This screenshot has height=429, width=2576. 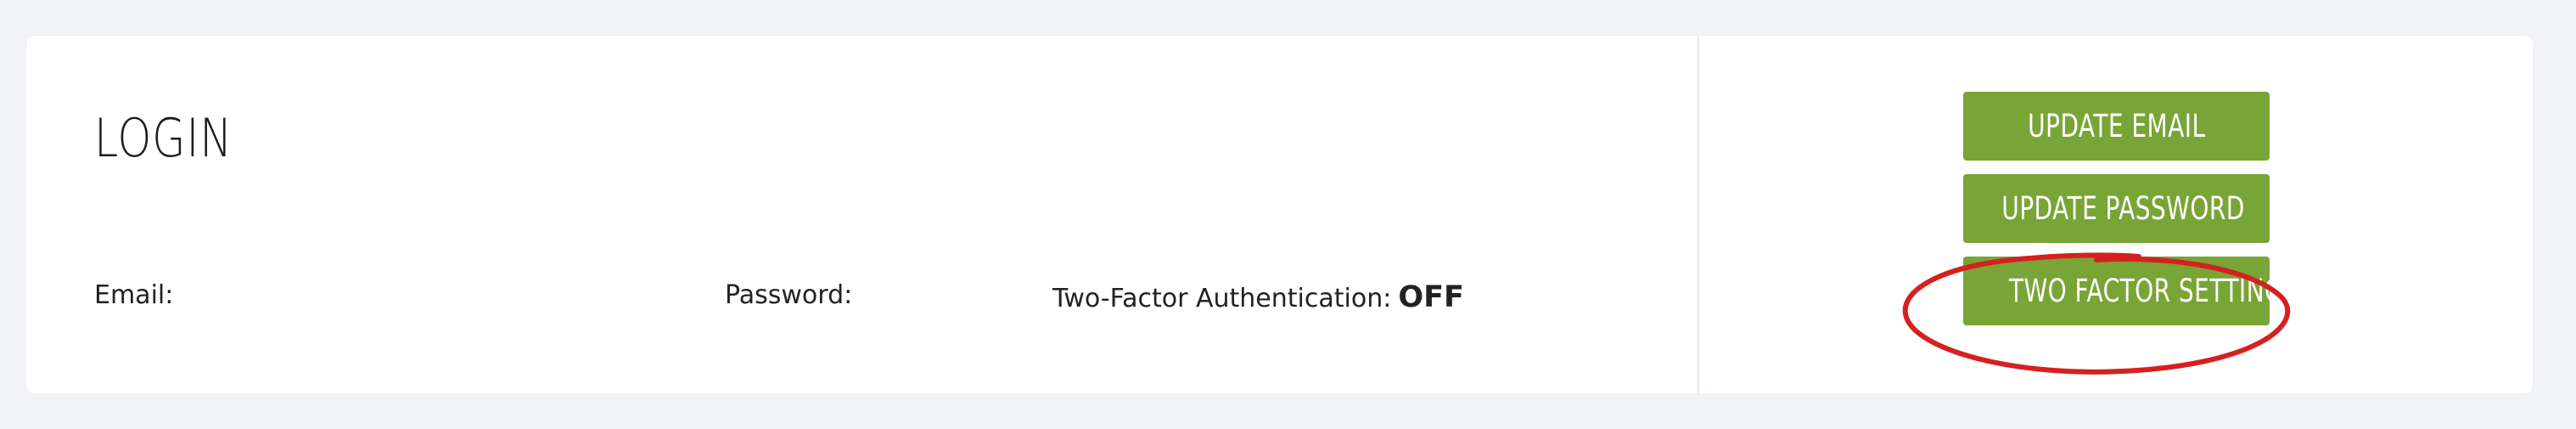 What do you see at coordinates (163, 138) in the screenshot?
I see `page-title: LOGIN` at bounding box center [163, 138].